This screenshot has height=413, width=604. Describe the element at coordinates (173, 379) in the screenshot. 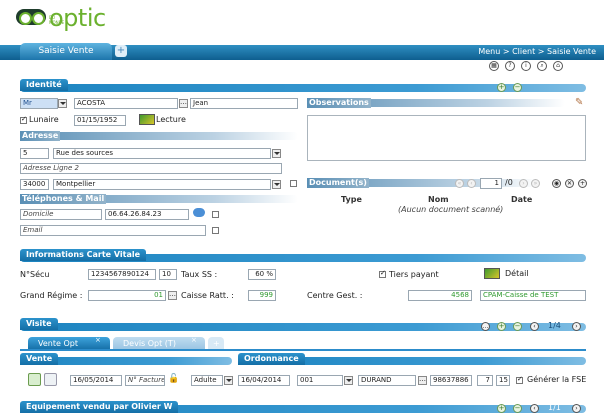

I see `lock-icon: 🔓` at that location.